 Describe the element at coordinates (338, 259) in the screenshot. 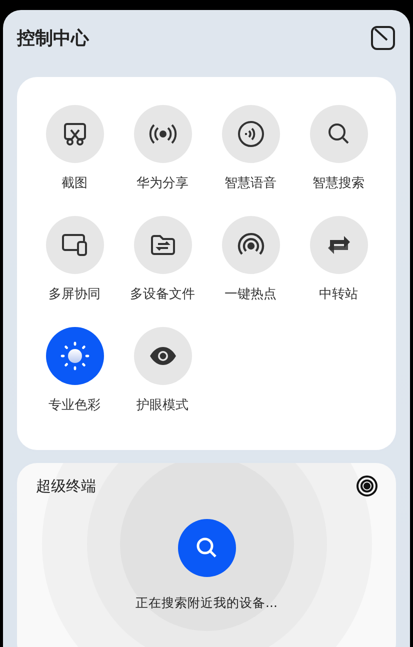

I see `shortcut-toggle: 中转站` at that location.